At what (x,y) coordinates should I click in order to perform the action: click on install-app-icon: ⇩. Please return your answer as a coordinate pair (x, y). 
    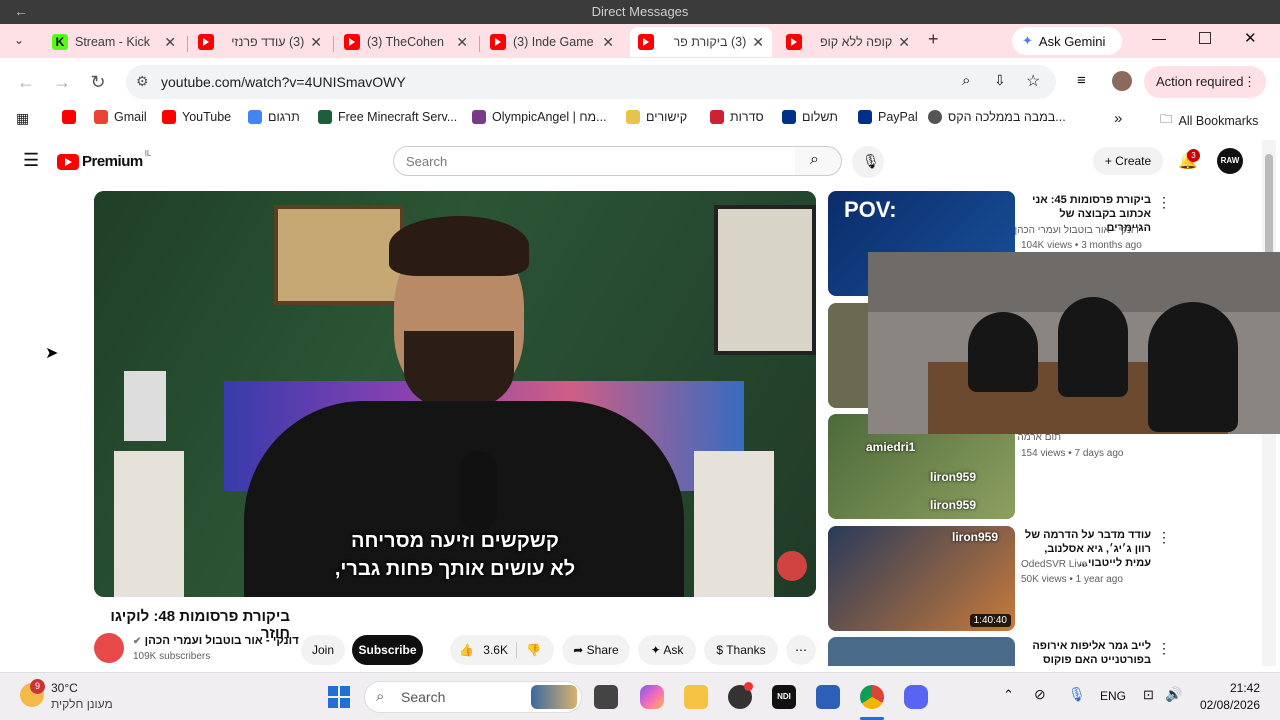
    Looking at the image, I should click on (1000, 80).